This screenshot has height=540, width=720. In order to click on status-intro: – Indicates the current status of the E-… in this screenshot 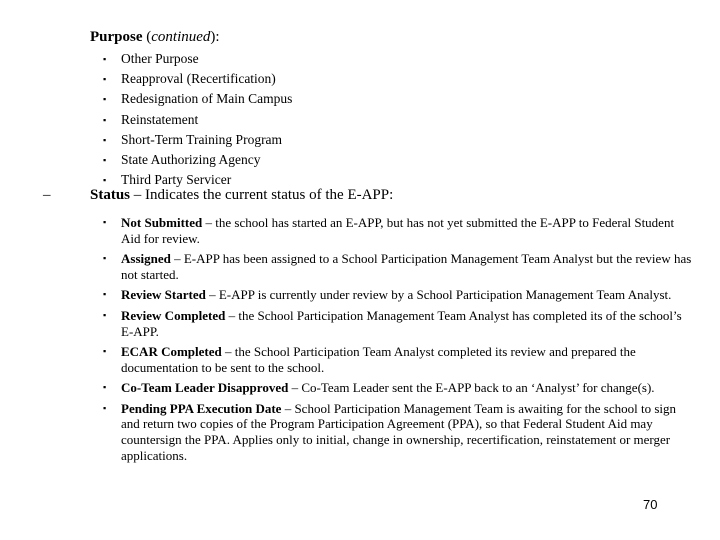, I will do `click(262, 195)`.